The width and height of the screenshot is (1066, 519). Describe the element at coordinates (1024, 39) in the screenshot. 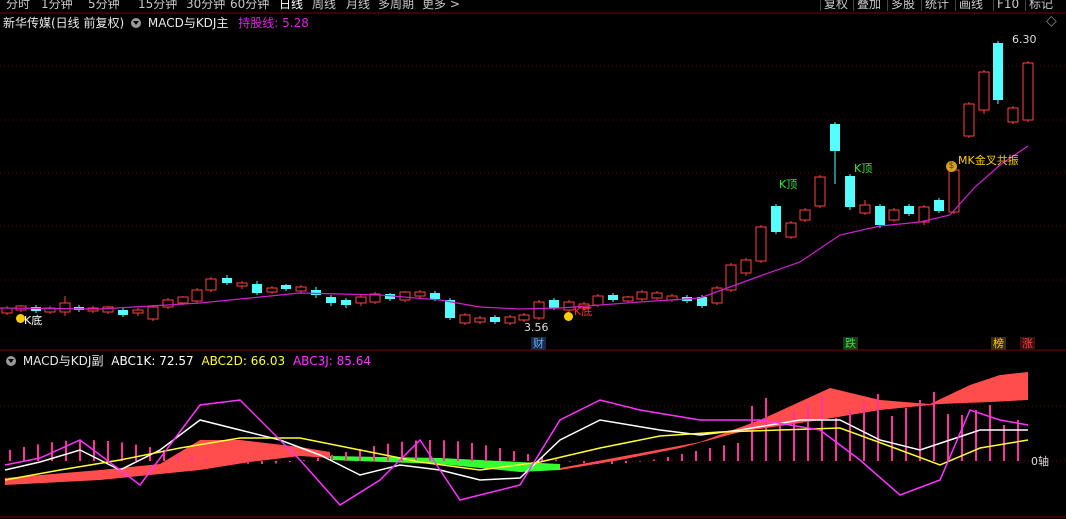

I see `high-price-label: 6.30` at that location.